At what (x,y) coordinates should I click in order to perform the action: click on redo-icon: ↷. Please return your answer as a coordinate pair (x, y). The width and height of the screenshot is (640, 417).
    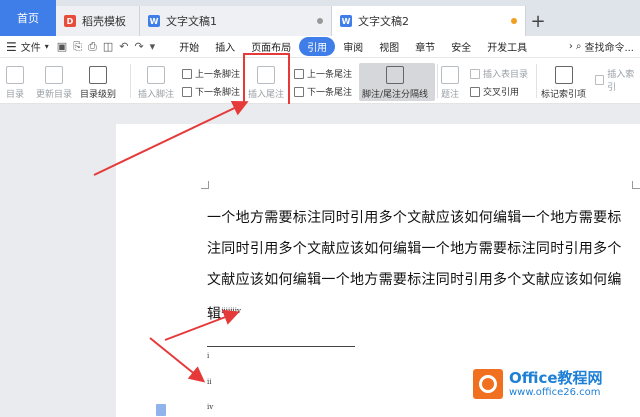
    Looking at the image, I should click on (138, 47).